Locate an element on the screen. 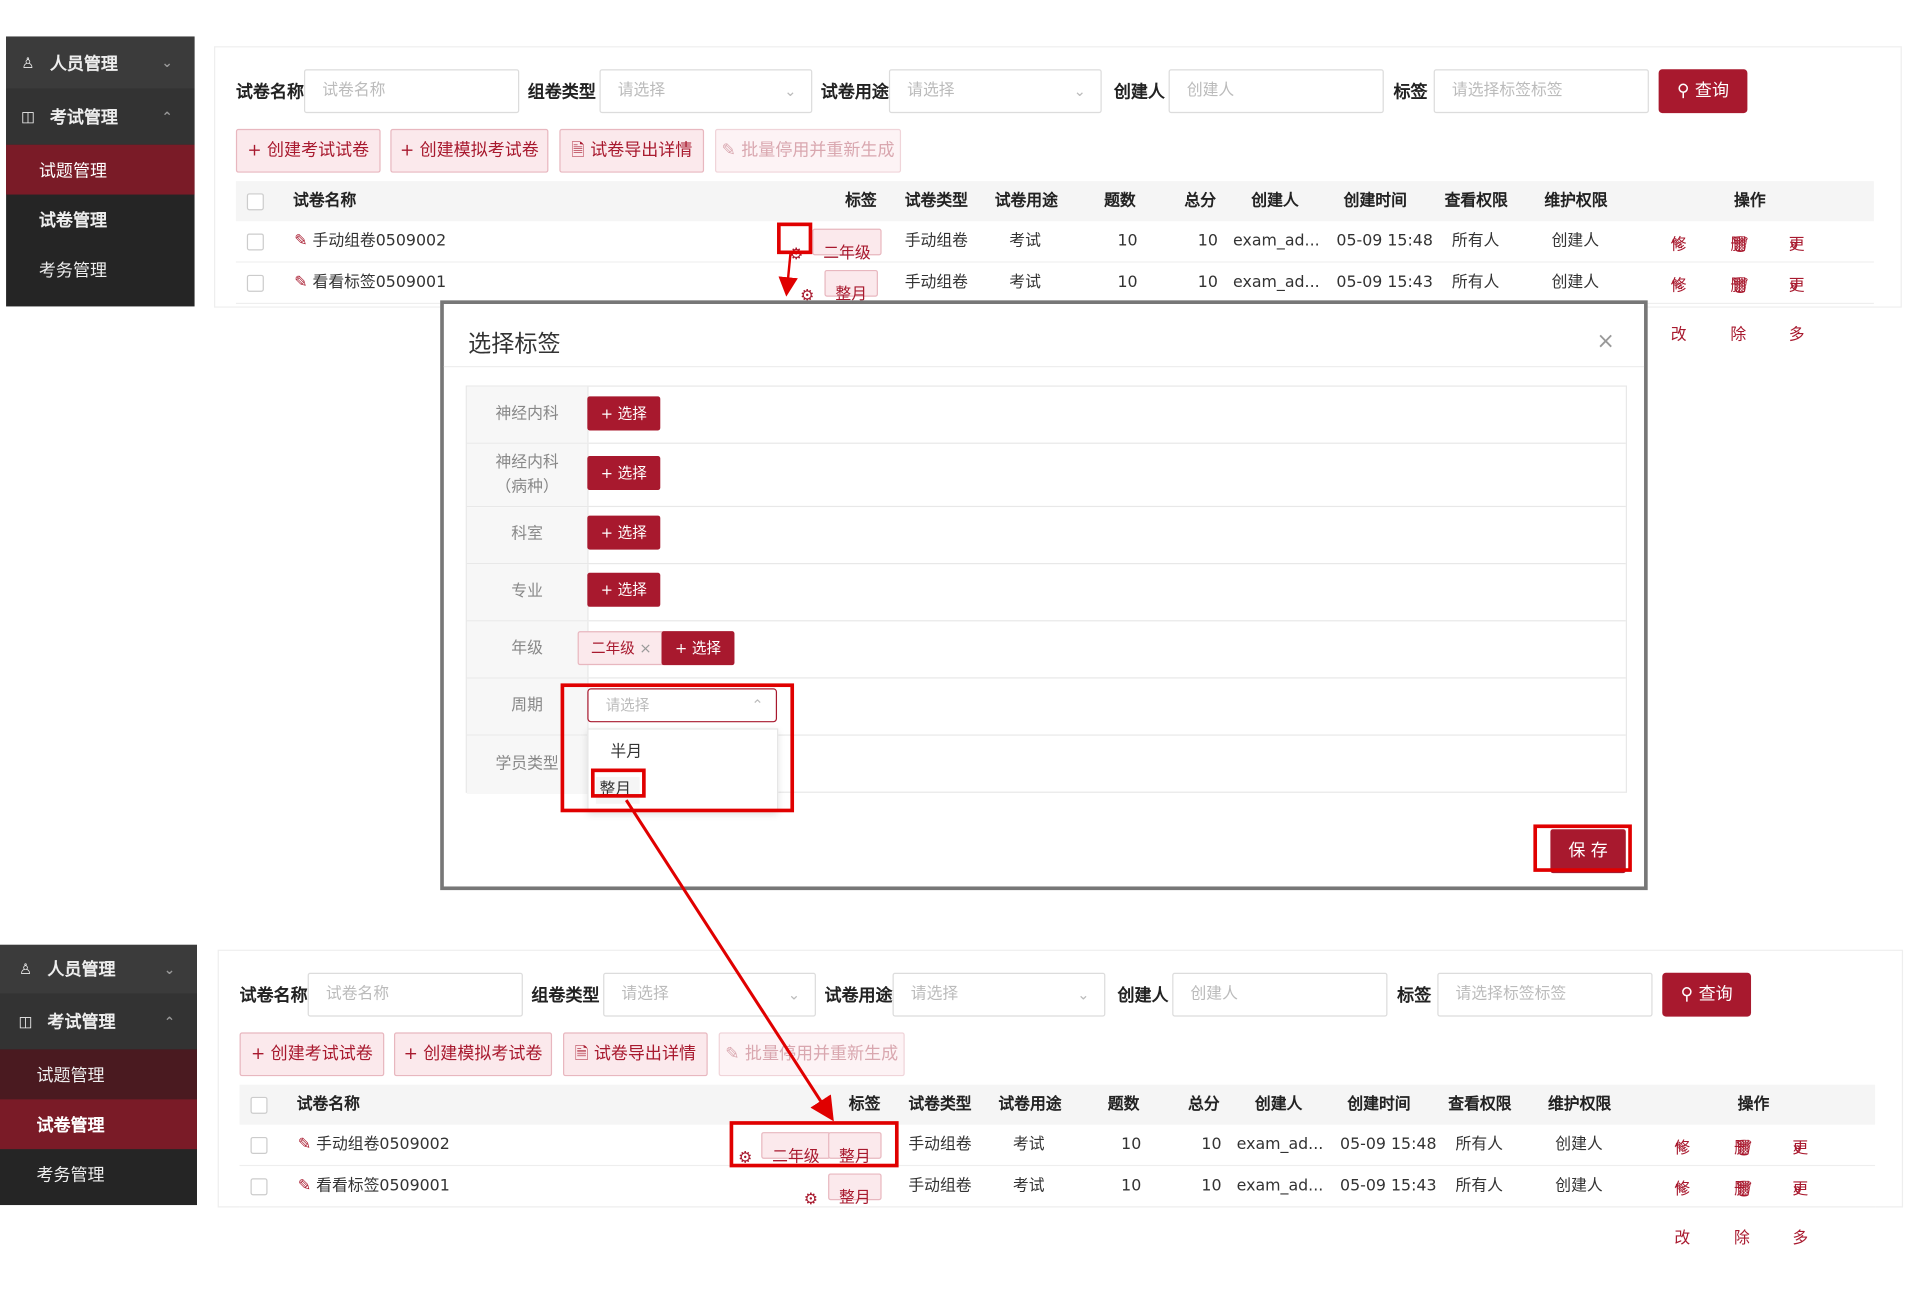 The image size is (1906, 1302). annotation-arrows is located at coordinates (729, 688).